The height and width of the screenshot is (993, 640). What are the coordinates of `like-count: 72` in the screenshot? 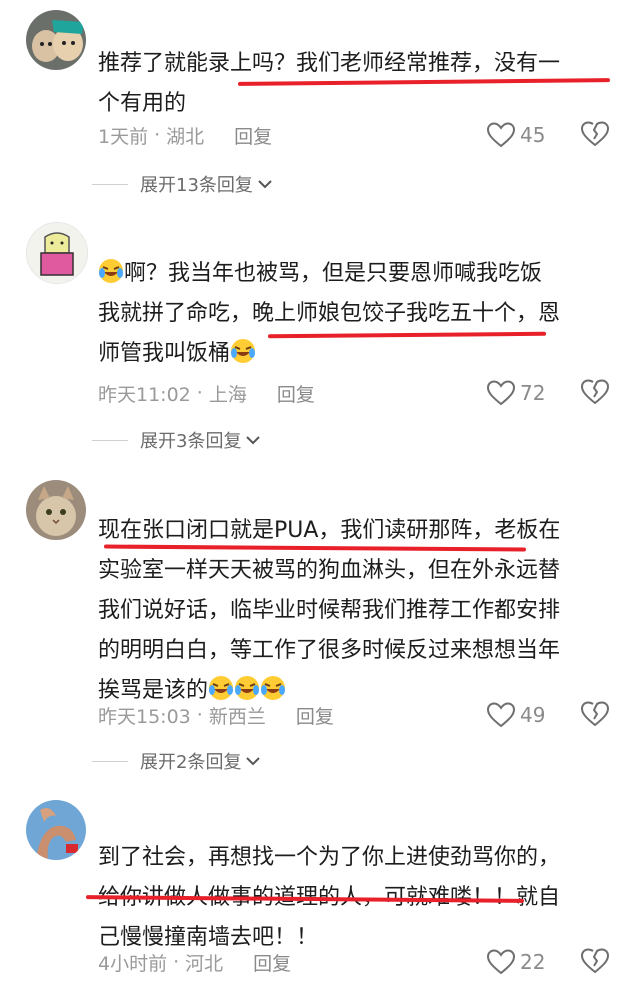 It's located at (533, 393).